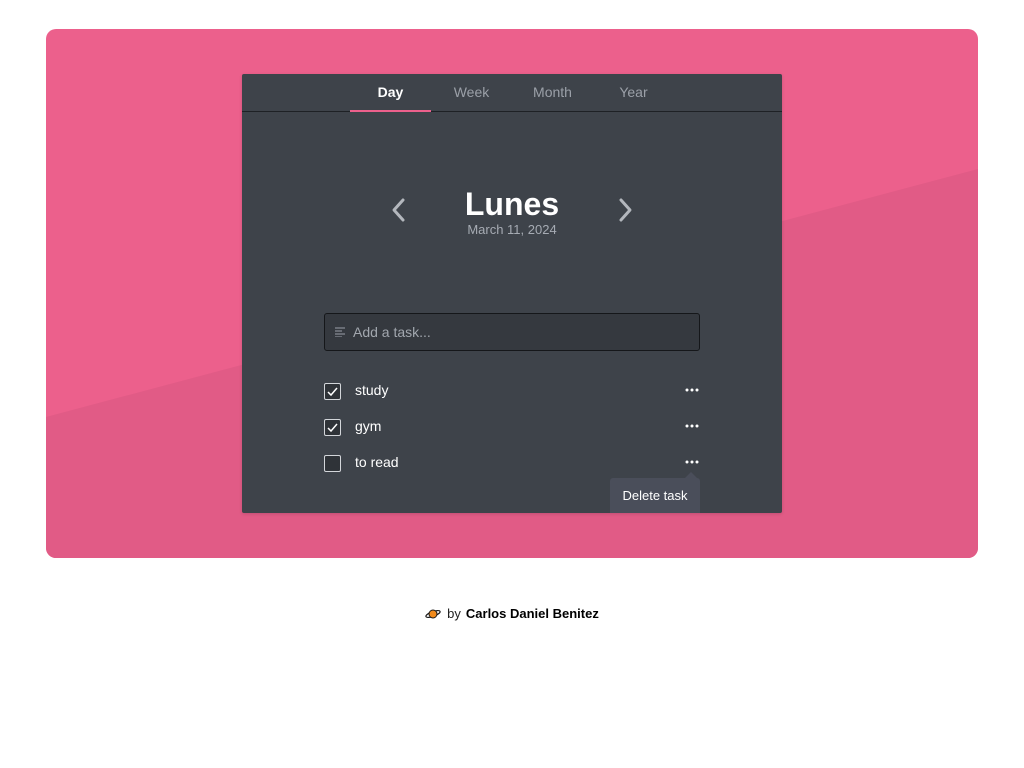  What do you see at coordinates (512, 229) in the screenshot?
I see `day-date: March 11, 2024` at bounding box center [512, 229].